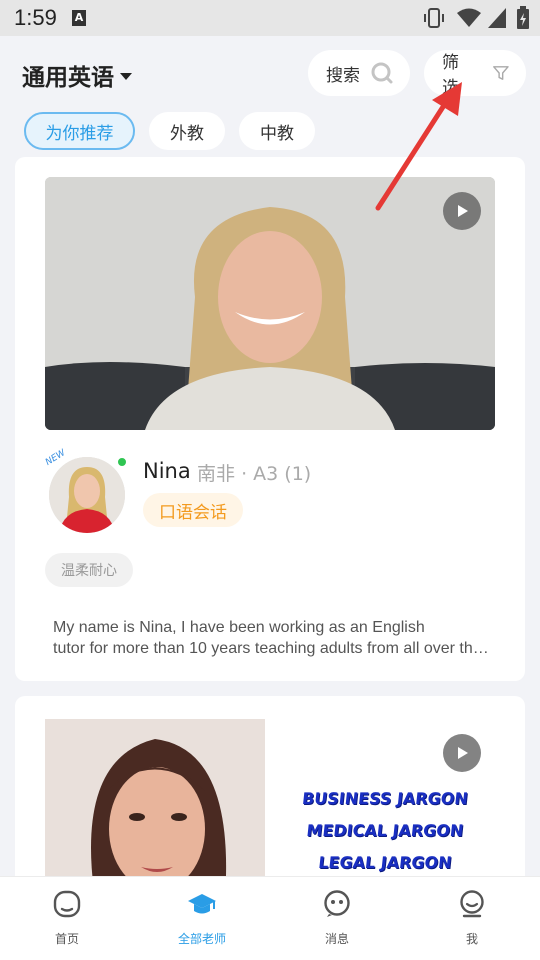 Image resolution: width=540 pixels, height=960 pixels. Describe the element at coordinates (266, 474) in the screenshot. I see `teacher-level: A3` at that location.